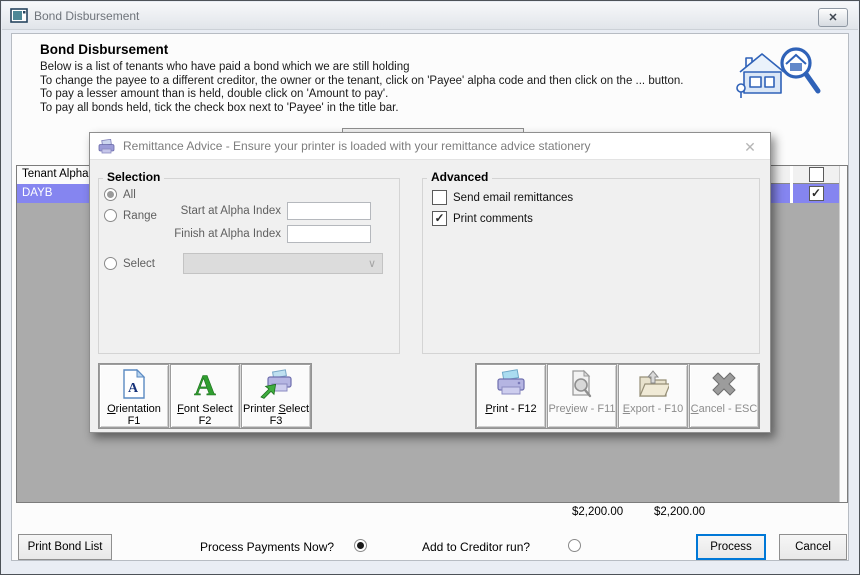  Describe the element at coordinates (329, 211) in the screenshot. I see `start-alpha-input` at that location.